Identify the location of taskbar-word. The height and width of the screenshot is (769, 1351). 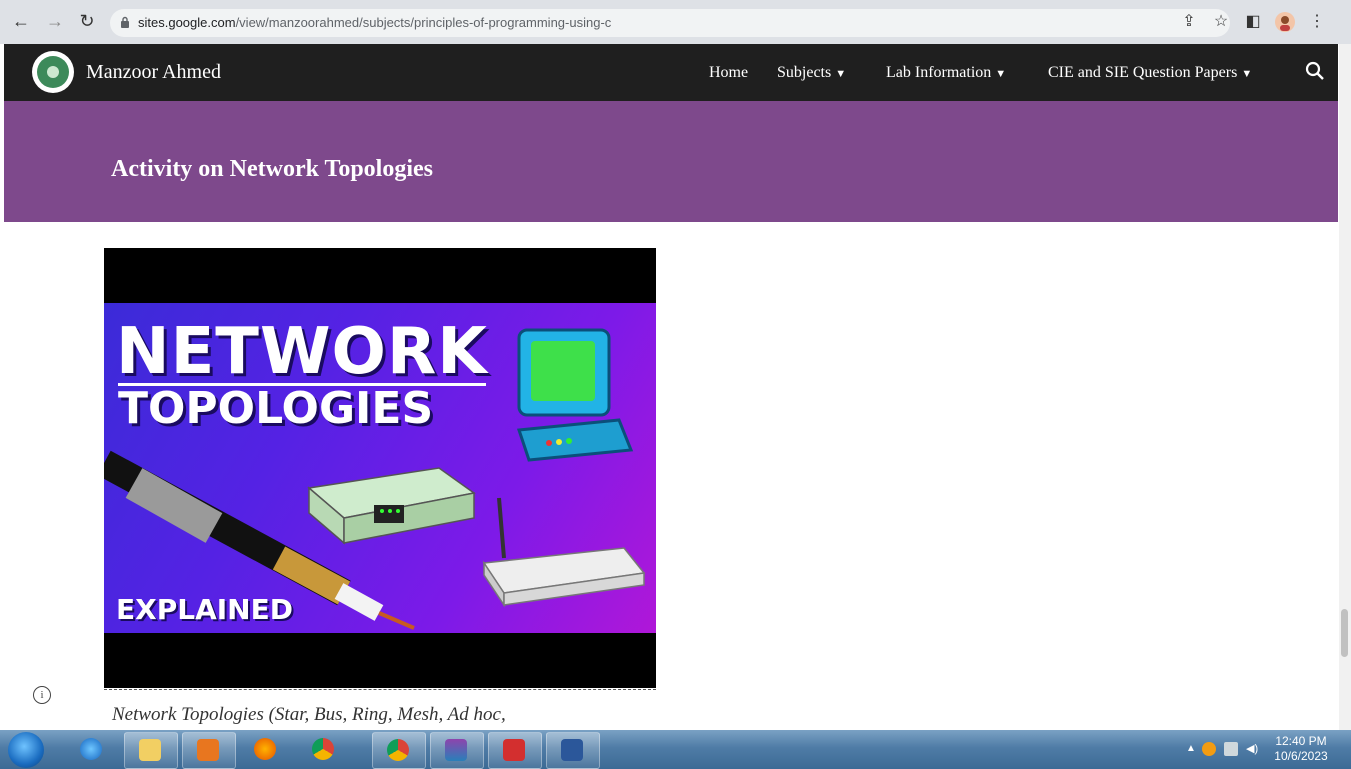
(573, 750).